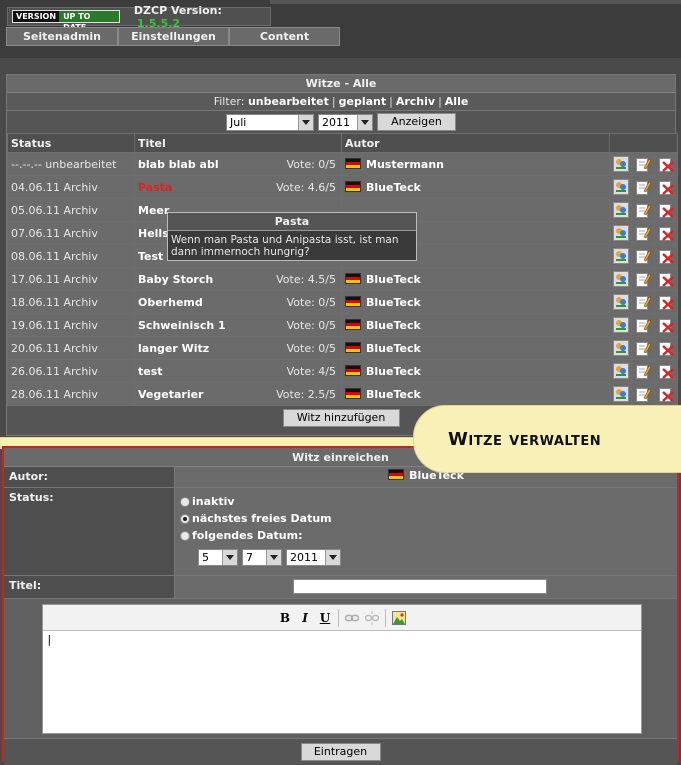 Image resolution: width=681 pixels, height=765 pixels. Describe the element at coordinates (341, 417) in the screenshot. I see `add-joke-button: Witz hinzufügen` at that location.